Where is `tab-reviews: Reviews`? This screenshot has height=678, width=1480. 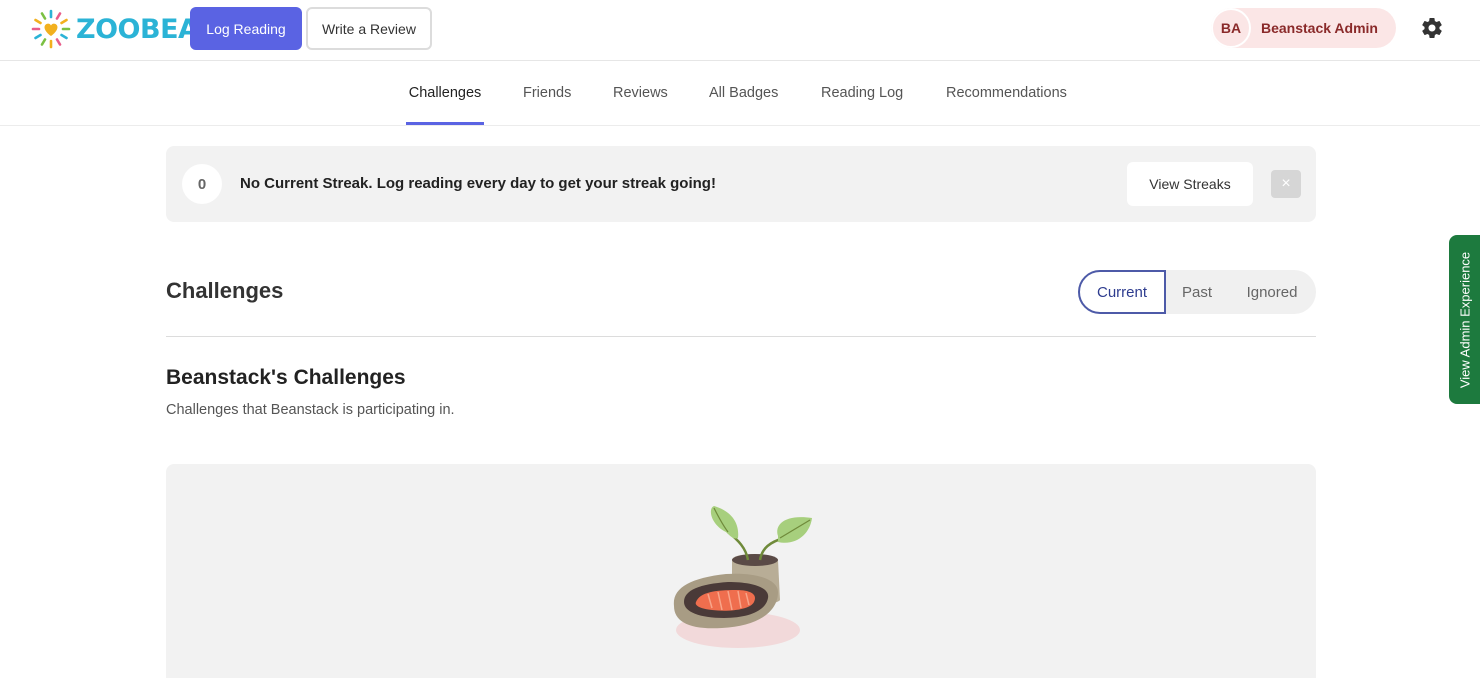 tab-reviews: Reviews is located at coordinates (640, 93).